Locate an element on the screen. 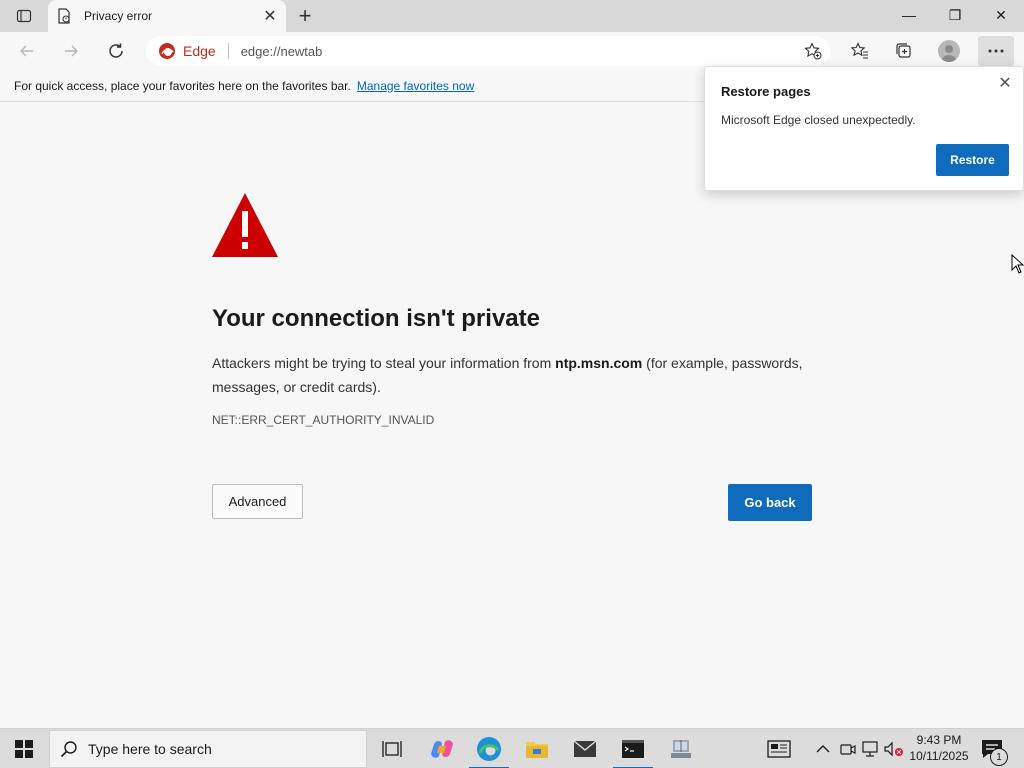 This screenshot has height=768, width=1024. manage-favorites-link: Manage favorites now is located at coordinates (415, 86).